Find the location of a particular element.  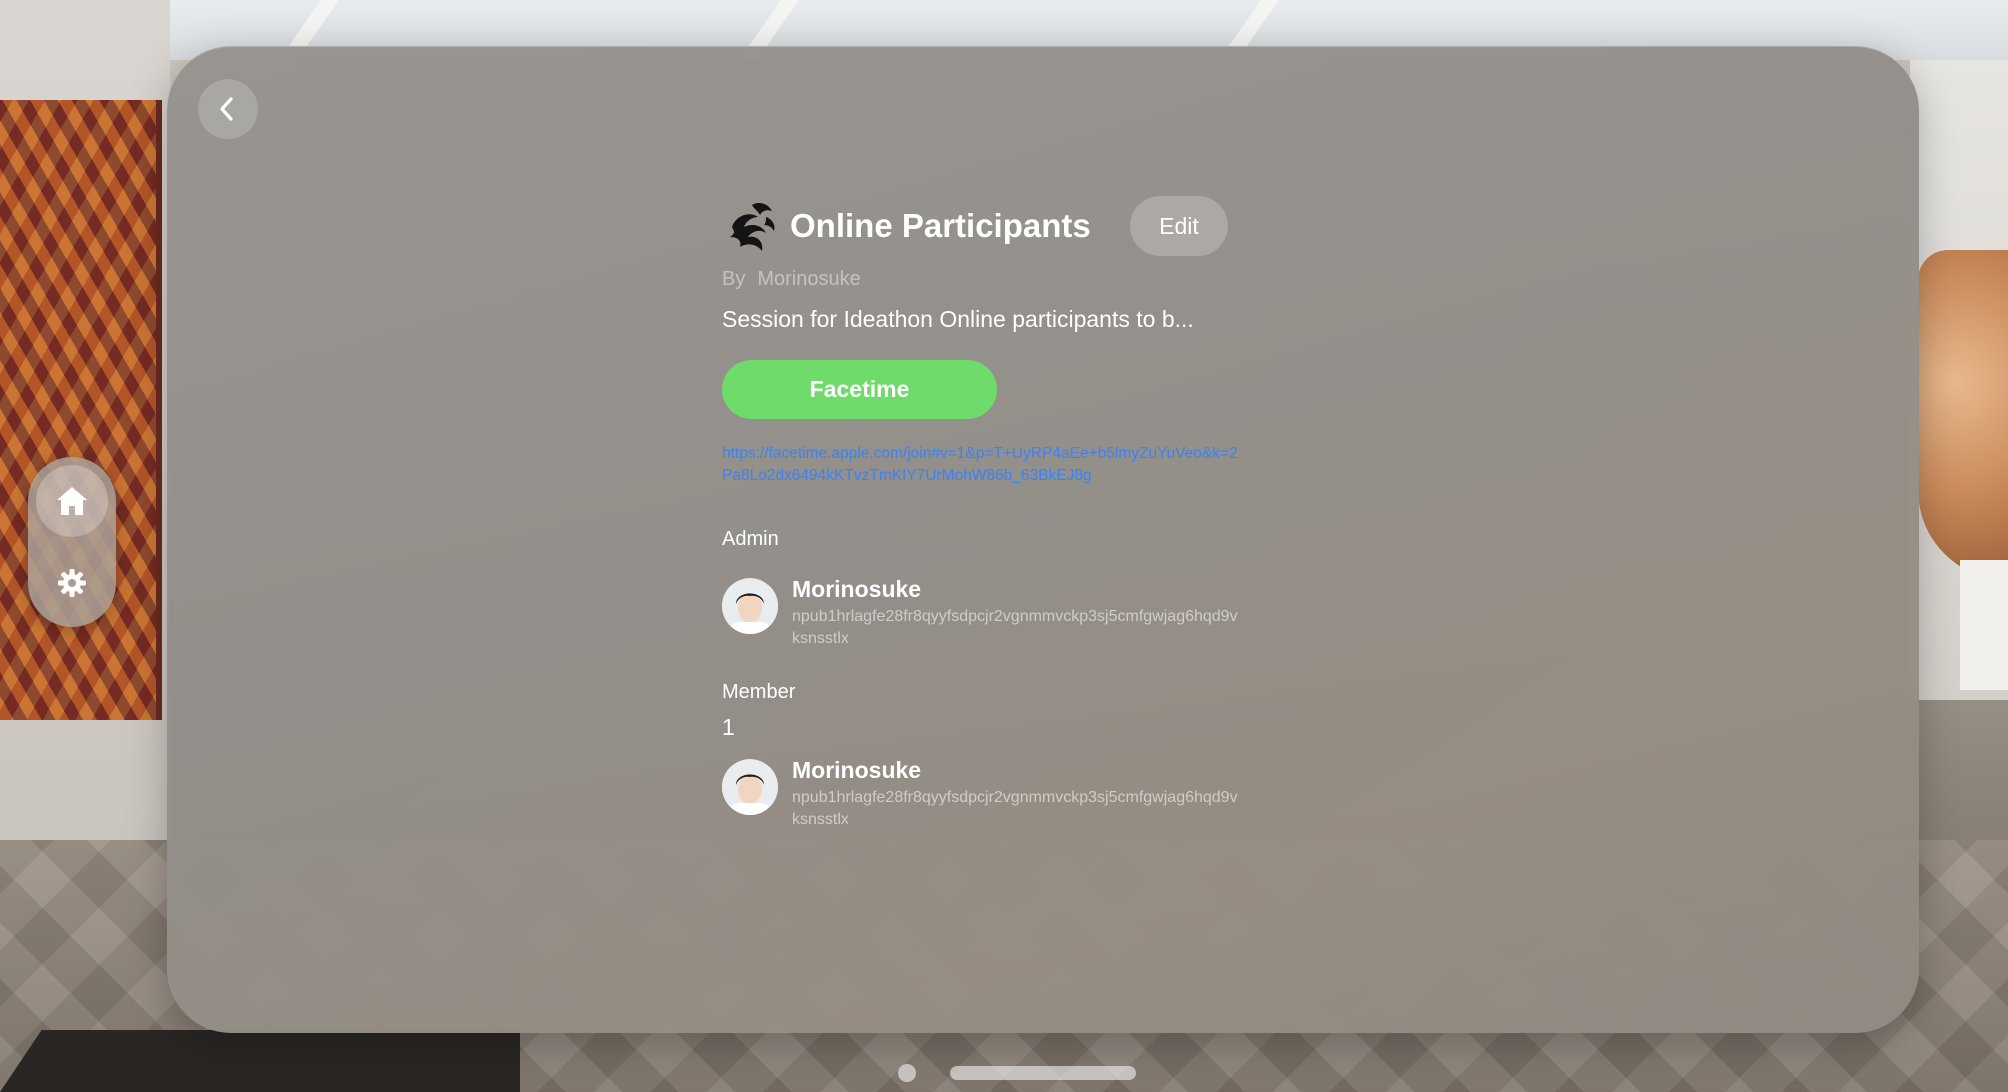

session-header: Online Participants Edit is located at coordinates (982, 226).